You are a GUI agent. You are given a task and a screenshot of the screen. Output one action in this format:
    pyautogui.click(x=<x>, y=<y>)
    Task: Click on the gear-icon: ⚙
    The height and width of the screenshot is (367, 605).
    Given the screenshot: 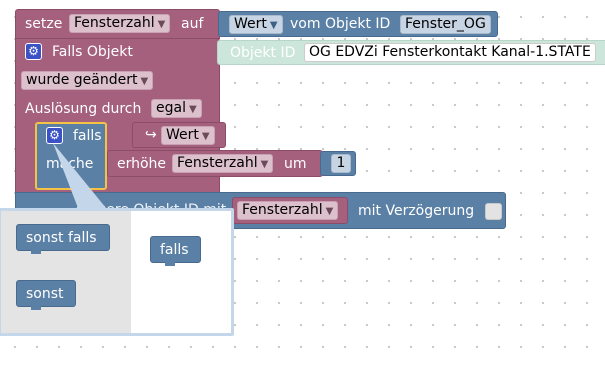 What is the action you would take?
    pyautogui.click(x=33, y=51)
    